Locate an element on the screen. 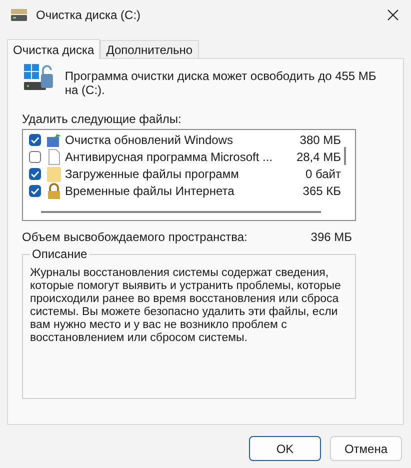 This screenshot has height=468, width=411. file-name: Загруженные файлы программ is located at coordinates (152, 173).